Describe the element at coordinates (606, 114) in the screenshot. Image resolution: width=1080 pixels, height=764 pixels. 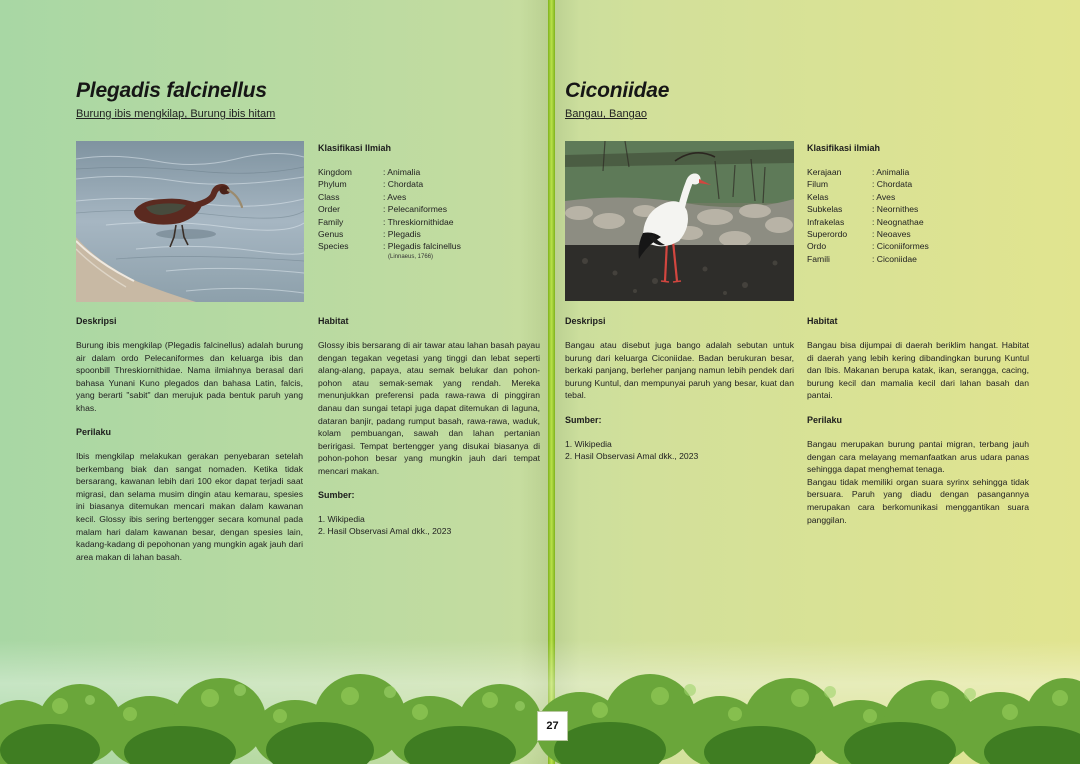
I see `right-common-names: Bangau, Bangao` at that location.